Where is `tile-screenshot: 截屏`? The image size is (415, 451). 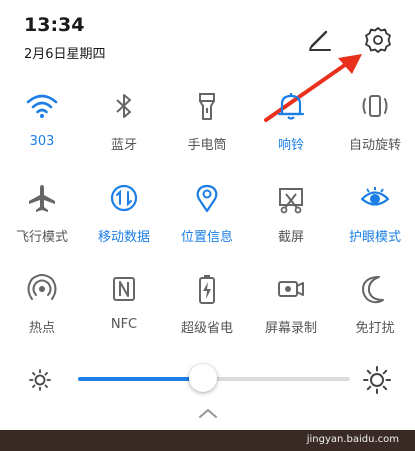 tile-screenshot: 截屏 is located at coordinates (291, 211).